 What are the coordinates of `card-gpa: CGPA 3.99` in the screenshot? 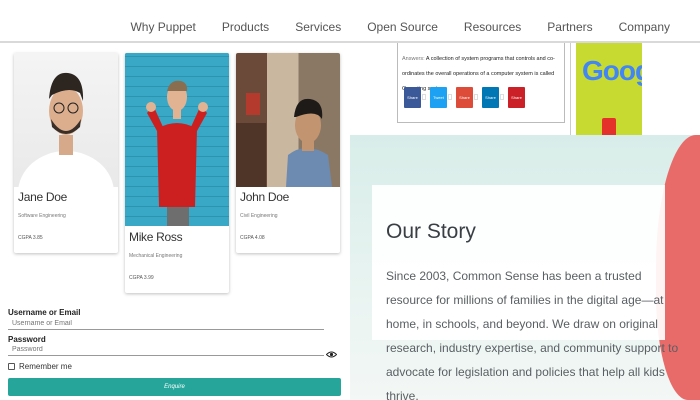 It's located at (141, 278).